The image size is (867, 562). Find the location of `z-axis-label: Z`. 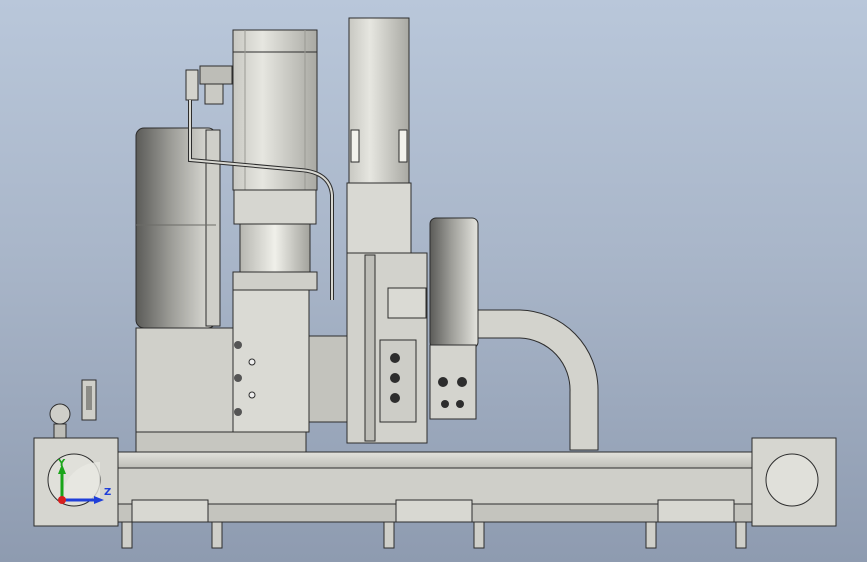

z-axis-label: Z is located at coordinates (108, 492).